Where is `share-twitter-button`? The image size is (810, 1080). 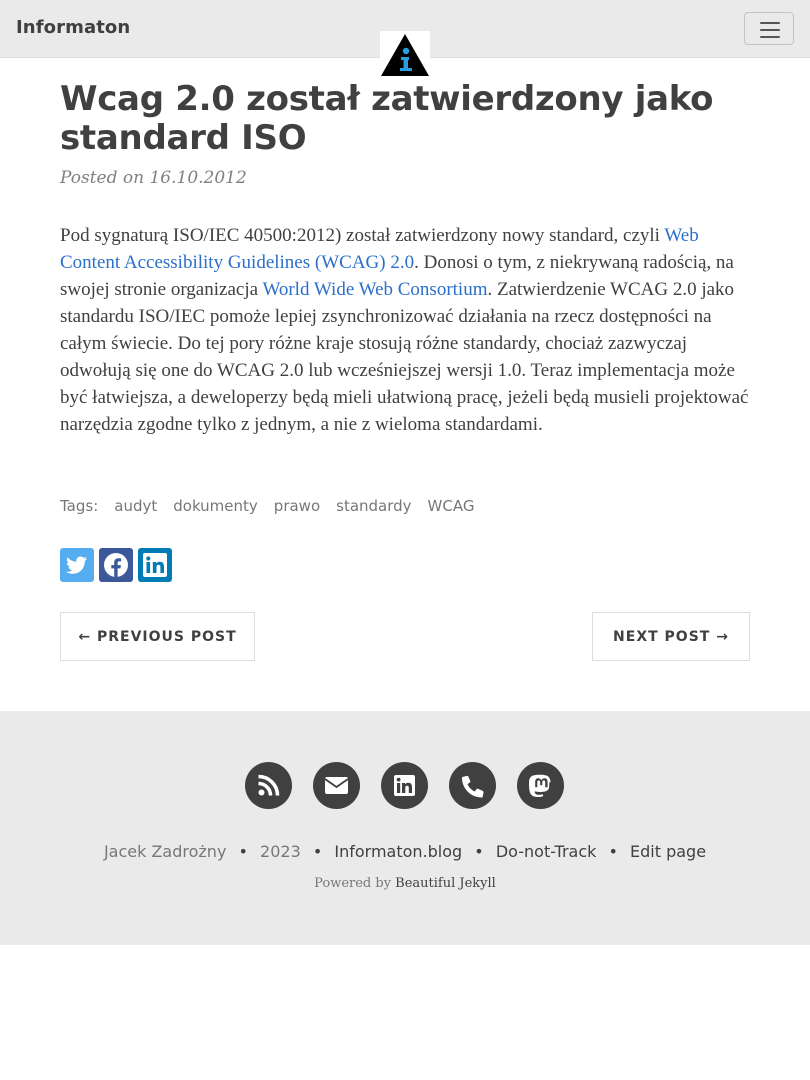 share-twitter-button is located at coordinates (77, 565).